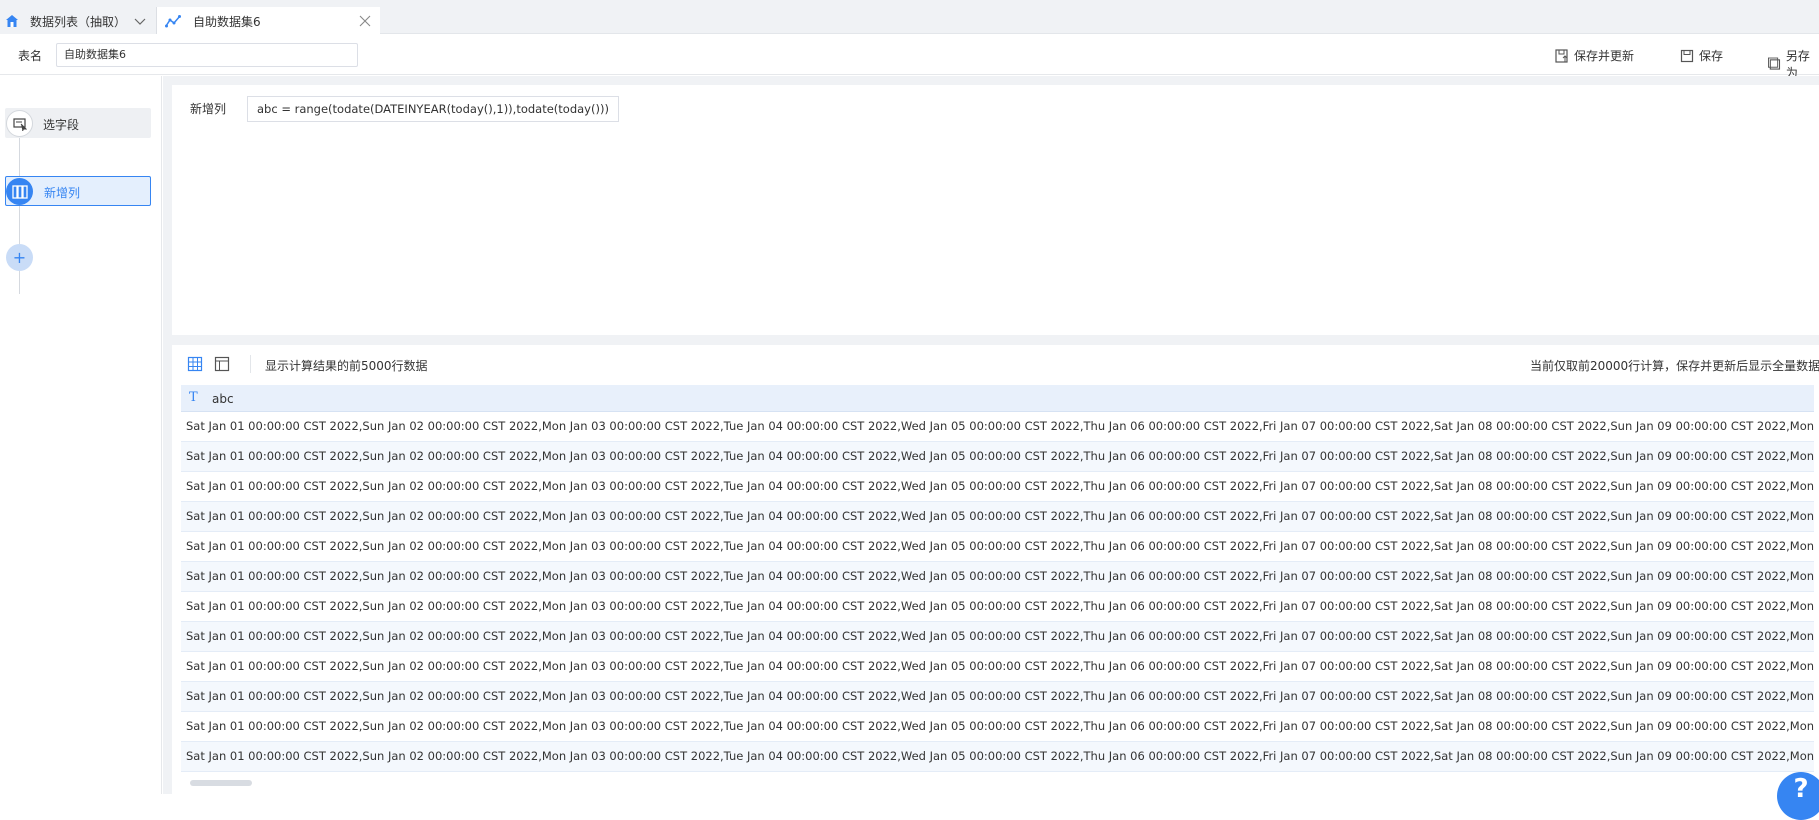 The image size is (1819, 820). What do you see at coordinates (208, 109) in the screenshot?
I see `formula-label: 新增列` at bounding box center [208, 109].